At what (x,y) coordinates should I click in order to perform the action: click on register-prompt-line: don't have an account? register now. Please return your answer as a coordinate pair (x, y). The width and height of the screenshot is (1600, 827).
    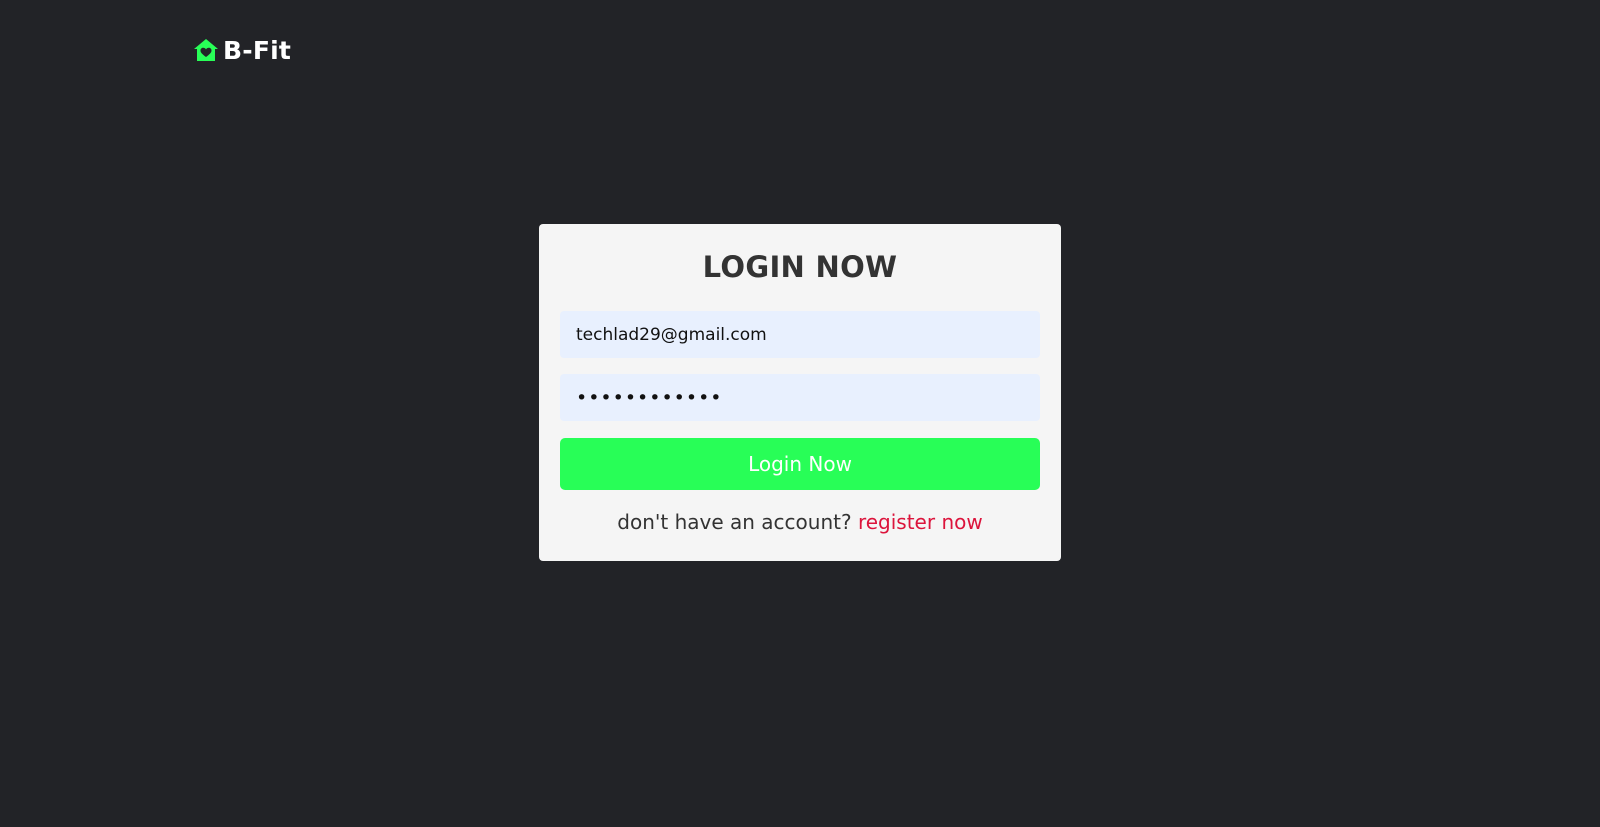
    Looking at the image, I should click on (800, 522).